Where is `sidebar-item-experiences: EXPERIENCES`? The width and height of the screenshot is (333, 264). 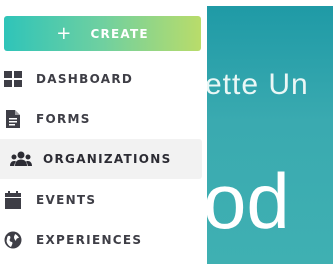
sidebar-item-experiences: EXPERIENCES is located at coordinates (101, 240).